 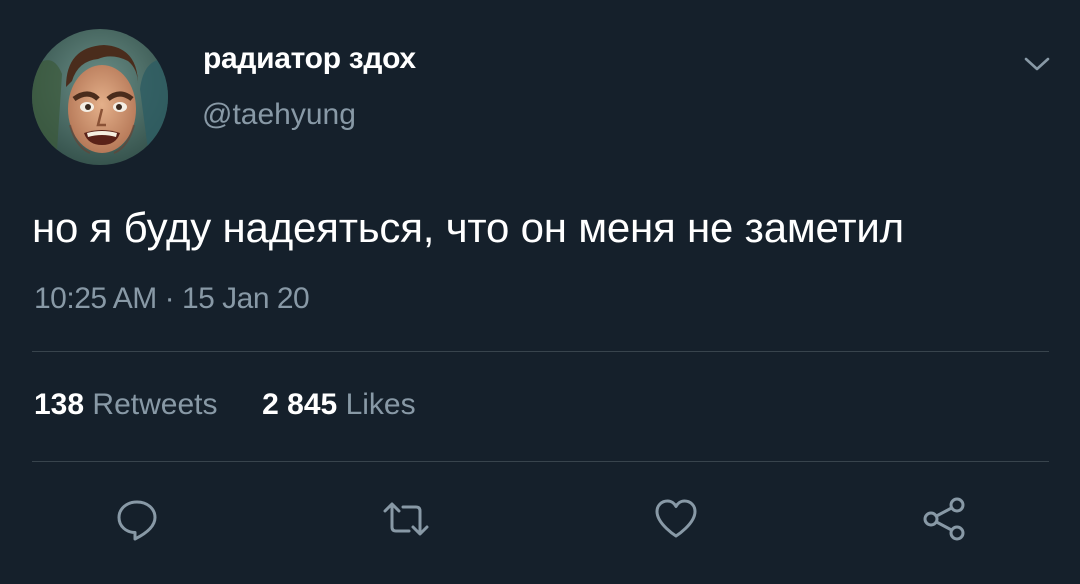 I want to click on share-button, so click(x=945, y=519).